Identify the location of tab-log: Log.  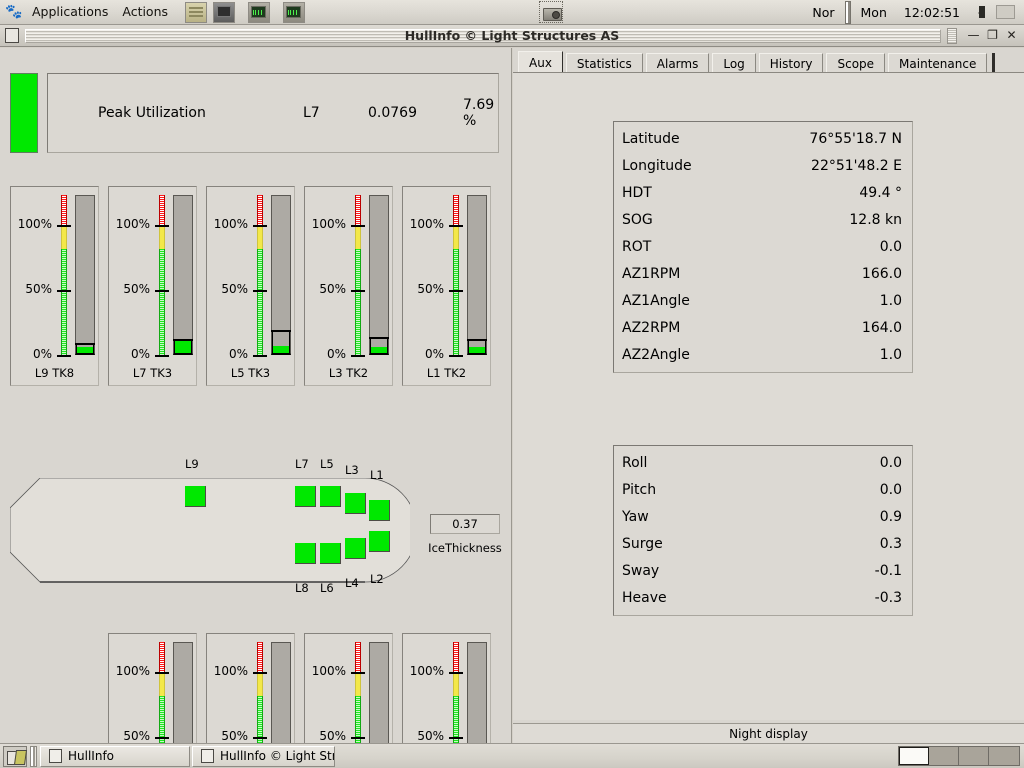
(734, 63).